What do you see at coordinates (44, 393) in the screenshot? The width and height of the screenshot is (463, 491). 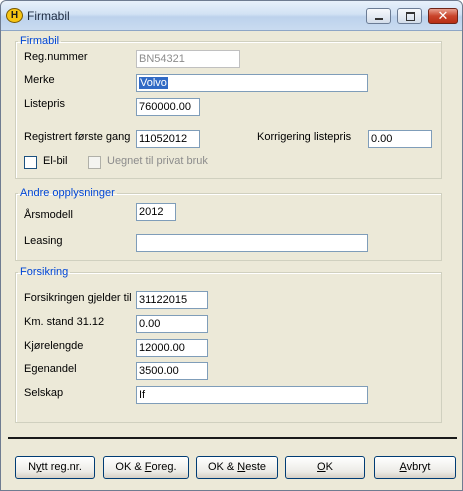 I see `selskap-label: Selskap` at bounding box center [44, 393].